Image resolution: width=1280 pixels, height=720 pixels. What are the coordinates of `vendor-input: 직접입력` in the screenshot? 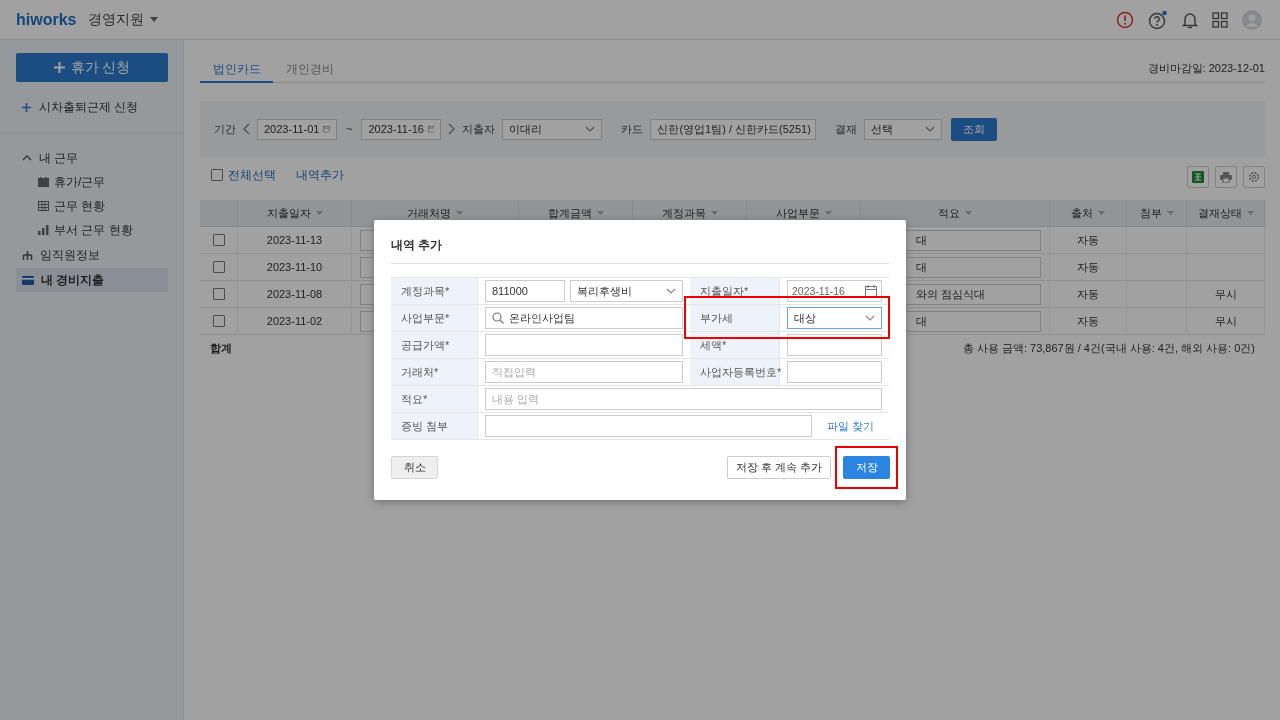 It's located at (584, 372).